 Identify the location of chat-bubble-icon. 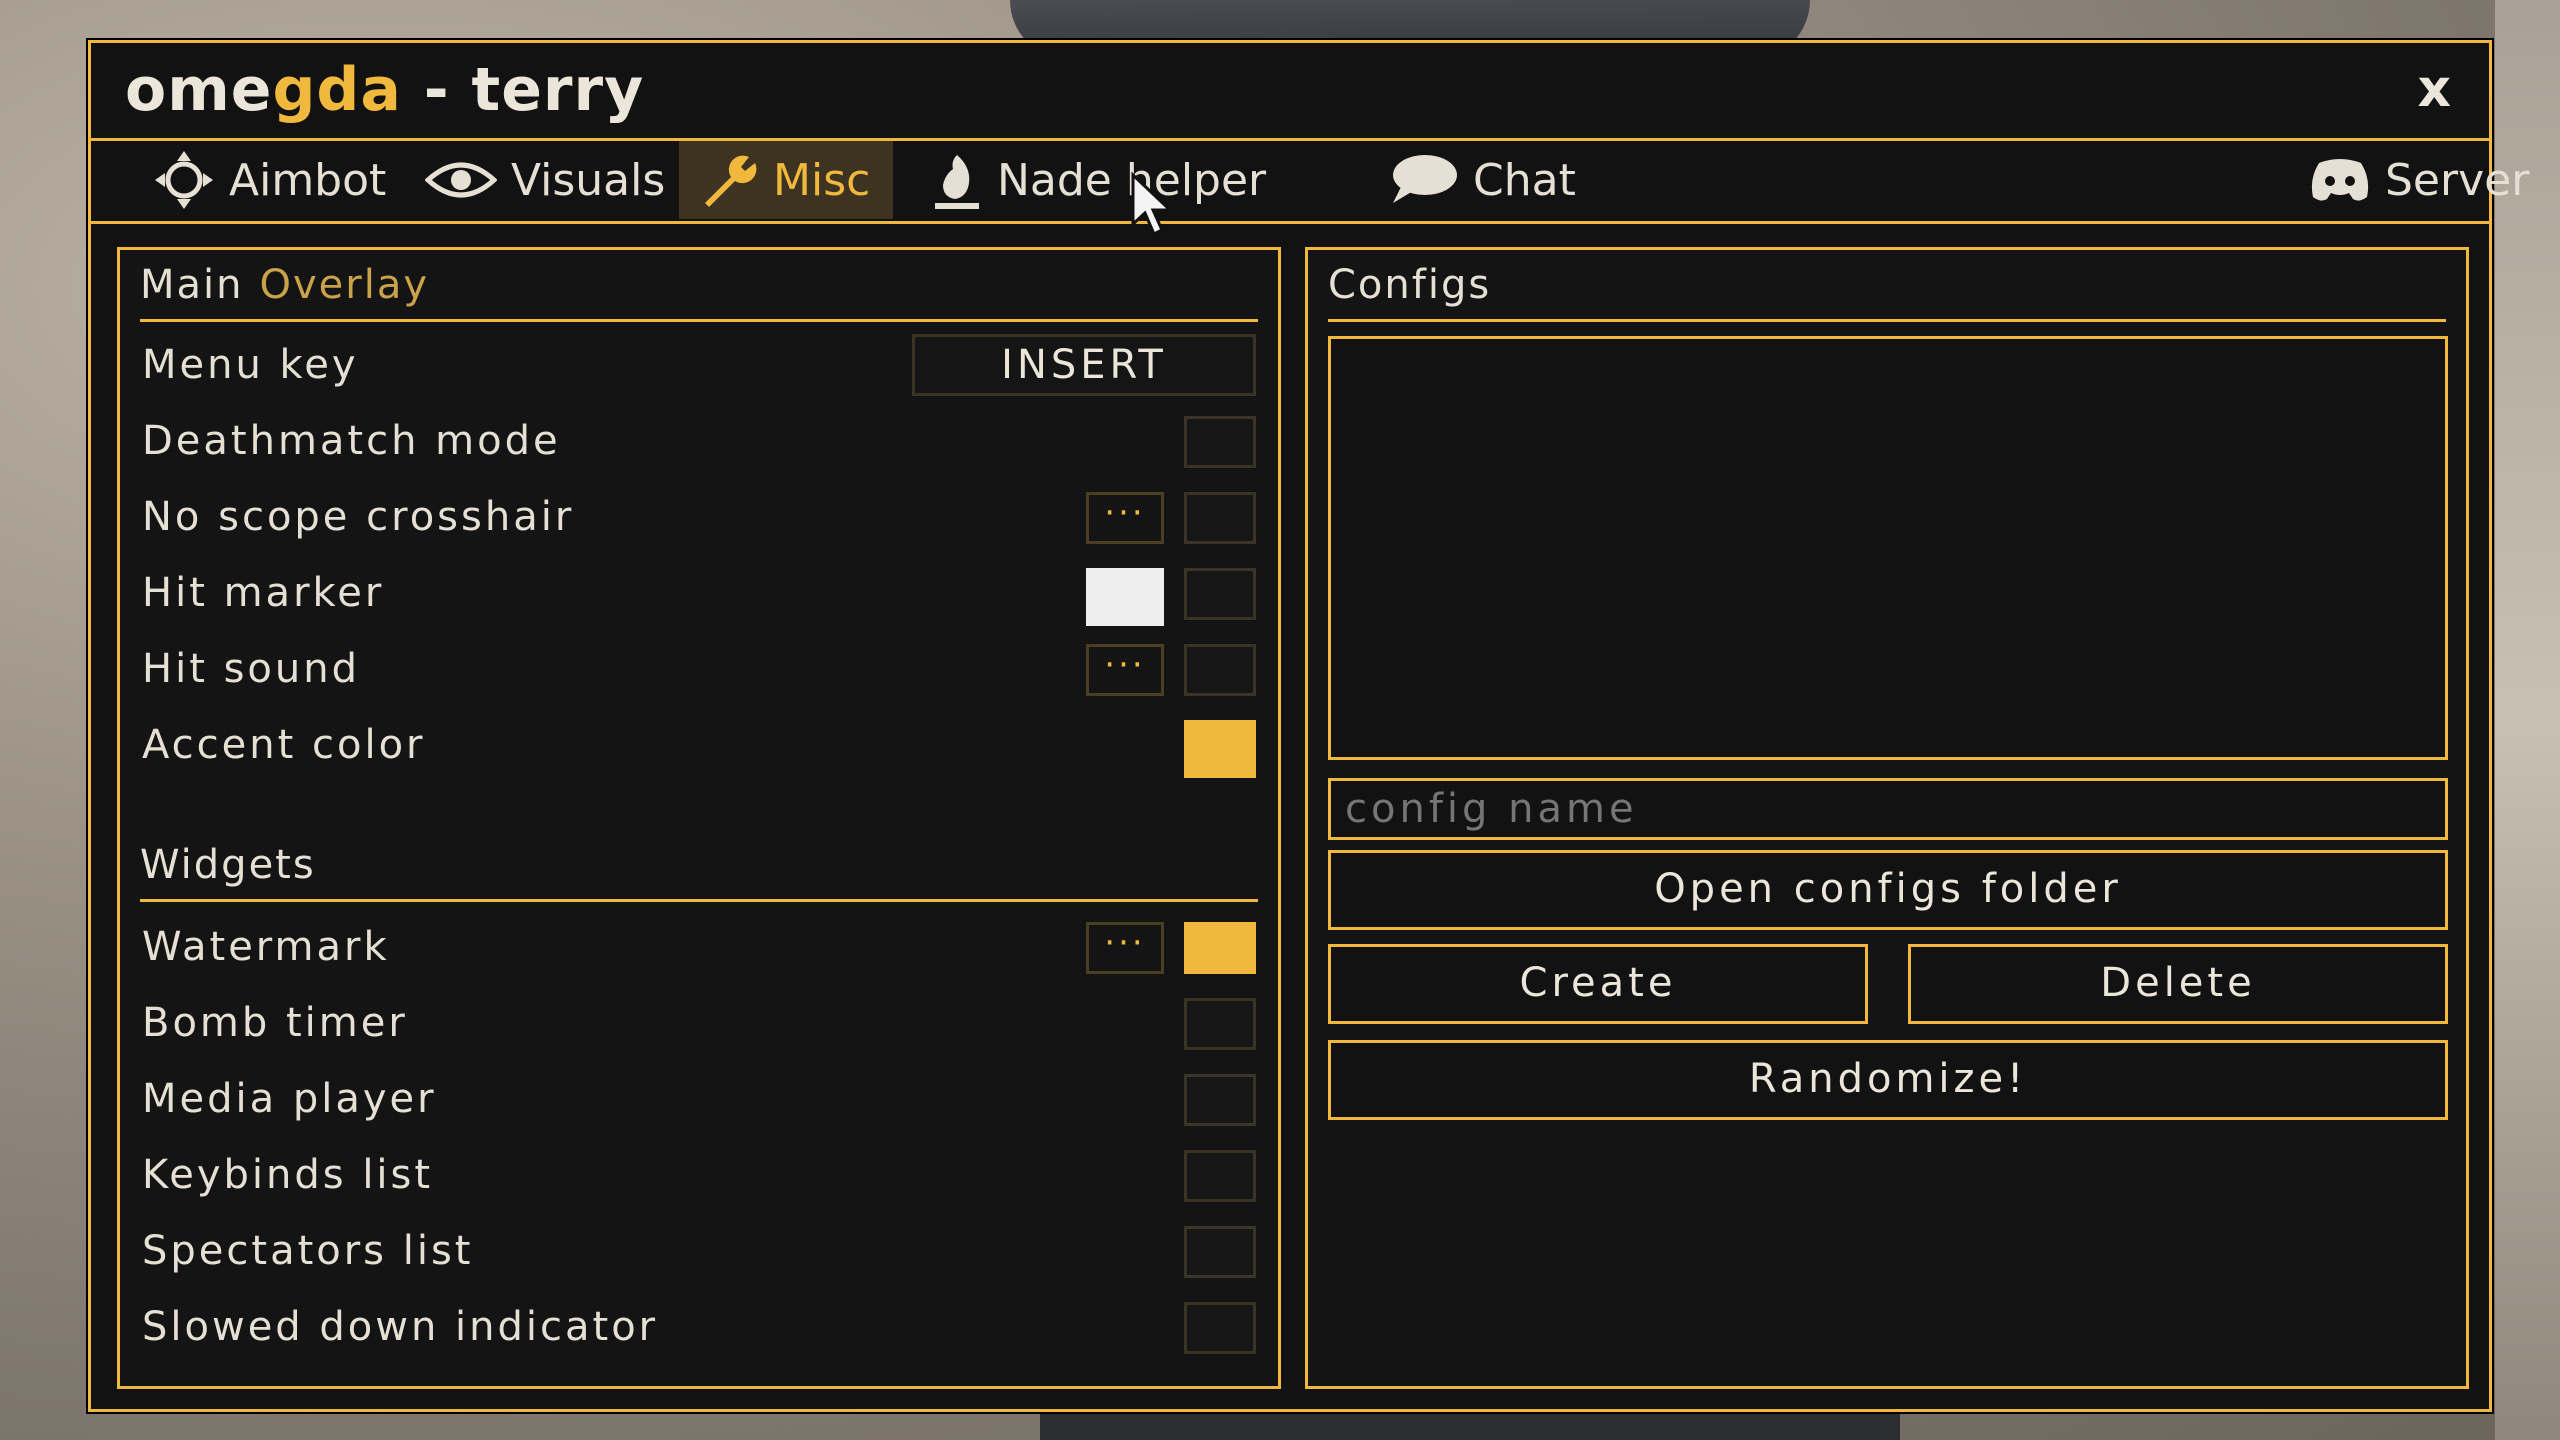
(1423, 180).